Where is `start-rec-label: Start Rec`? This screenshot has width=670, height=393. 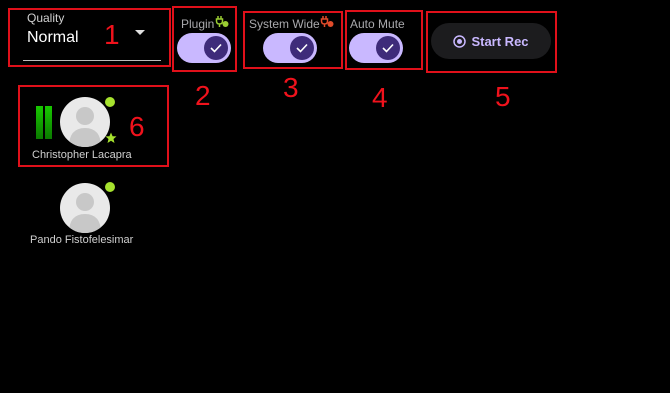
start-rec-label: Start Rec is located at coordinates (500, 41).